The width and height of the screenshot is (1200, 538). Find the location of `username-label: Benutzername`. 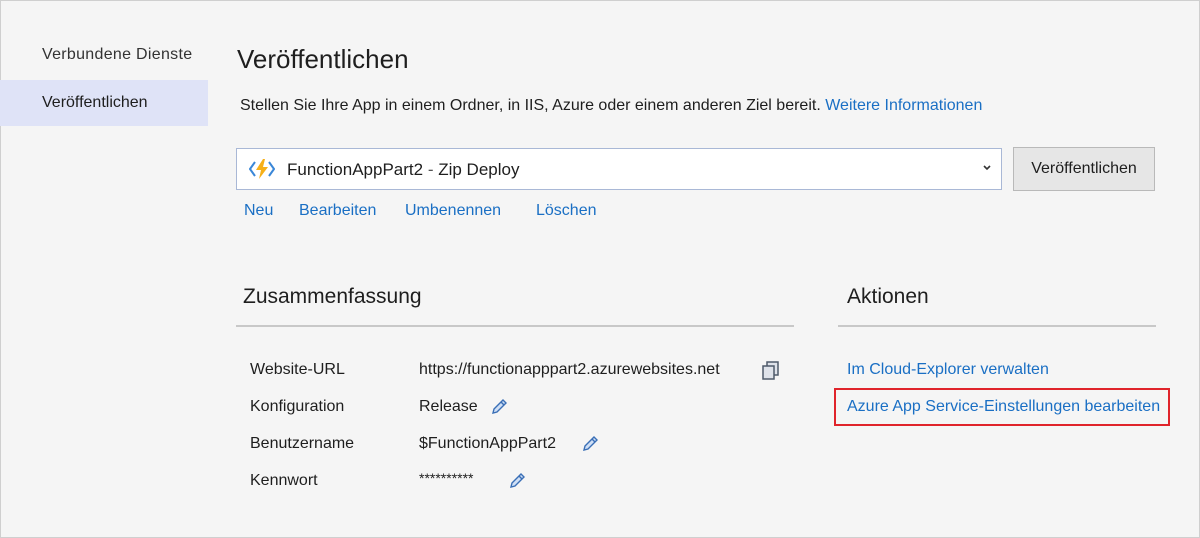

username-label: Benutzername is located at coordinates (302, 443).